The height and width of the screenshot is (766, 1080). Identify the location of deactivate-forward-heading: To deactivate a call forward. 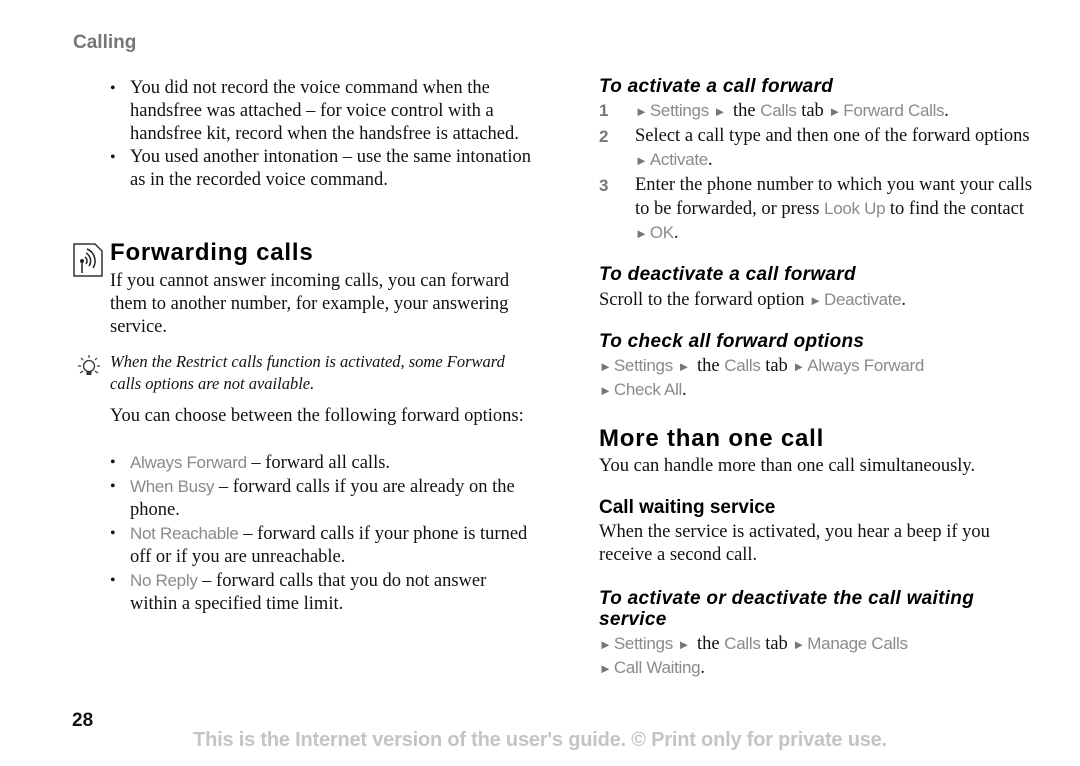
(727, 274).